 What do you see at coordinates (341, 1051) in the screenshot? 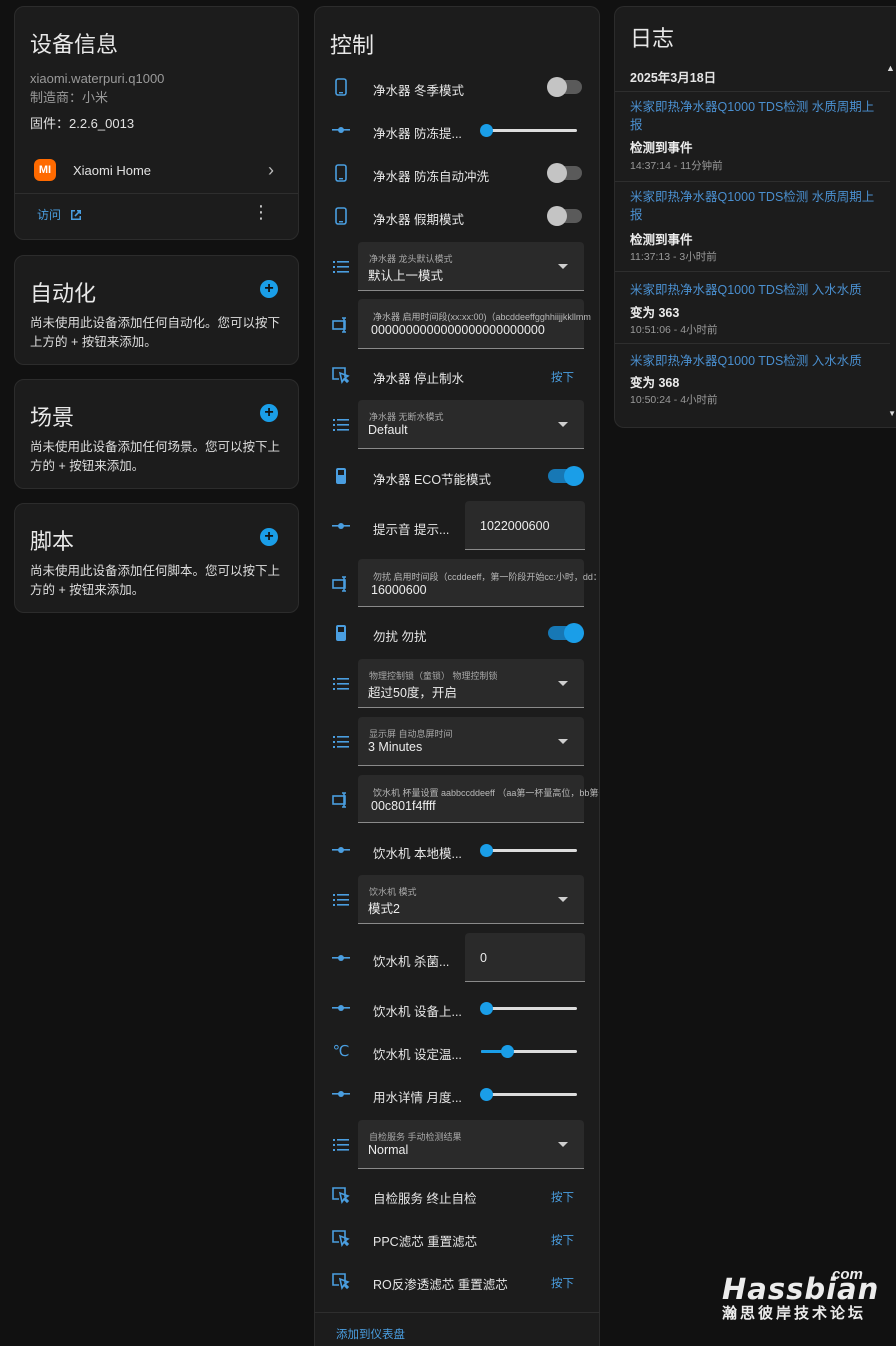
I see `celsius-icon: ℃` at bounding box center [341, 1051].